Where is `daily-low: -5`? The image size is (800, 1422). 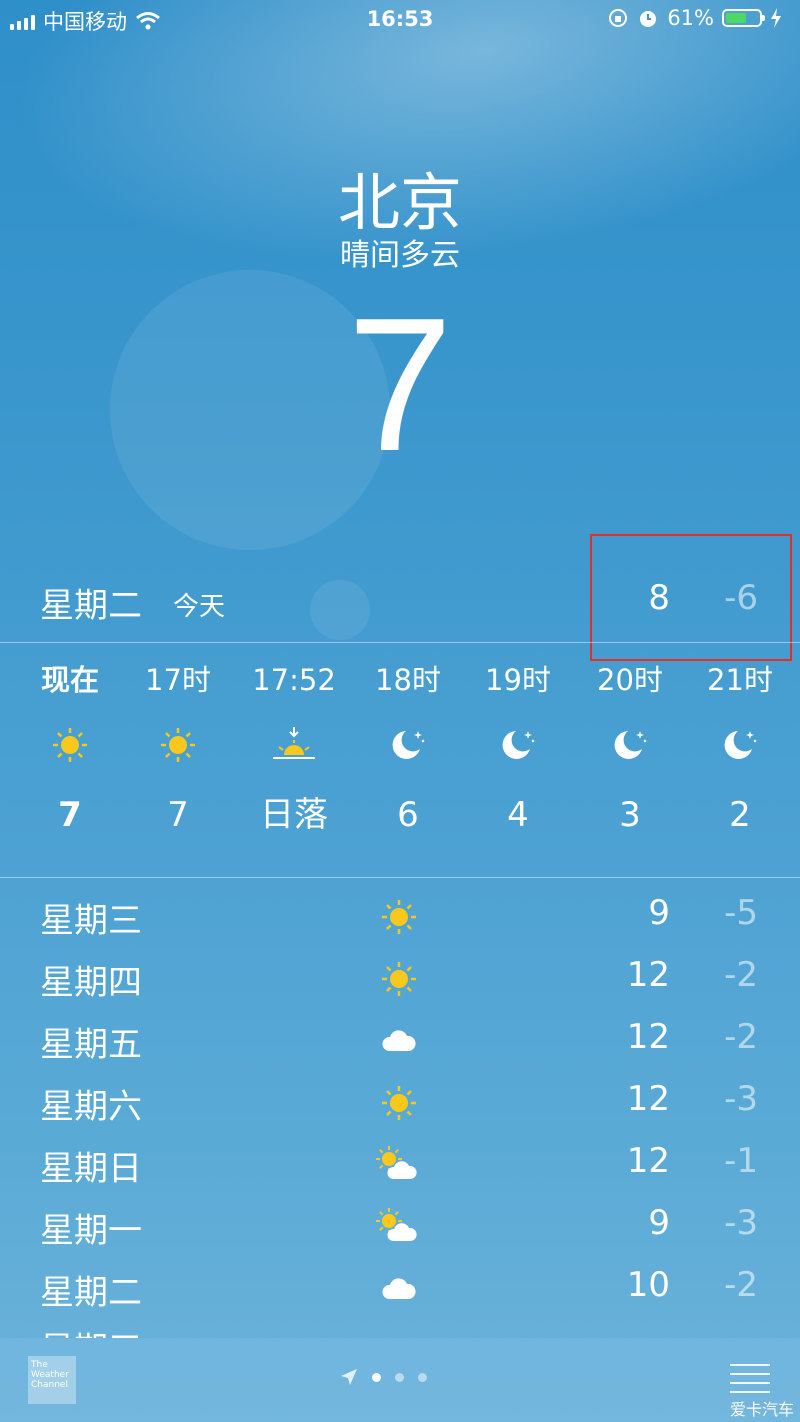 daily-low: -5 is located at coordinates (741, 913).